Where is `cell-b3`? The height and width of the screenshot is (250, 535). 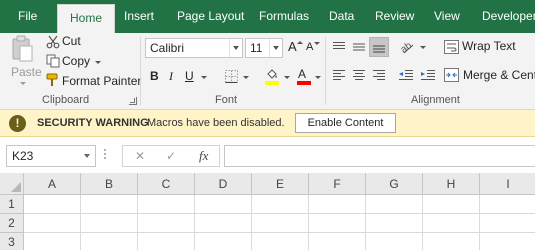 cell-b3 is located at coordinates (109, 241).